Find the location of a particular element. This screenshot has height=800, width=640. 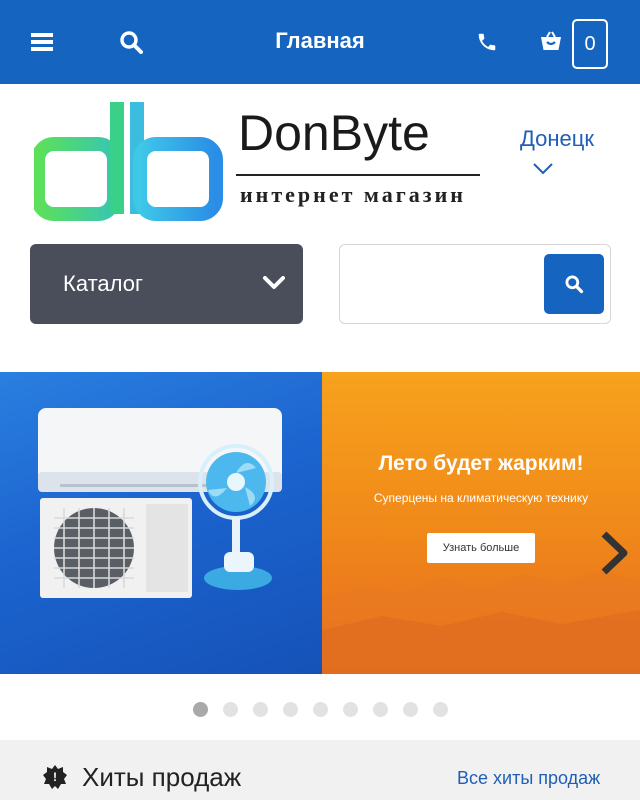

air-conditioner-image is located at coordinates (160, 503).